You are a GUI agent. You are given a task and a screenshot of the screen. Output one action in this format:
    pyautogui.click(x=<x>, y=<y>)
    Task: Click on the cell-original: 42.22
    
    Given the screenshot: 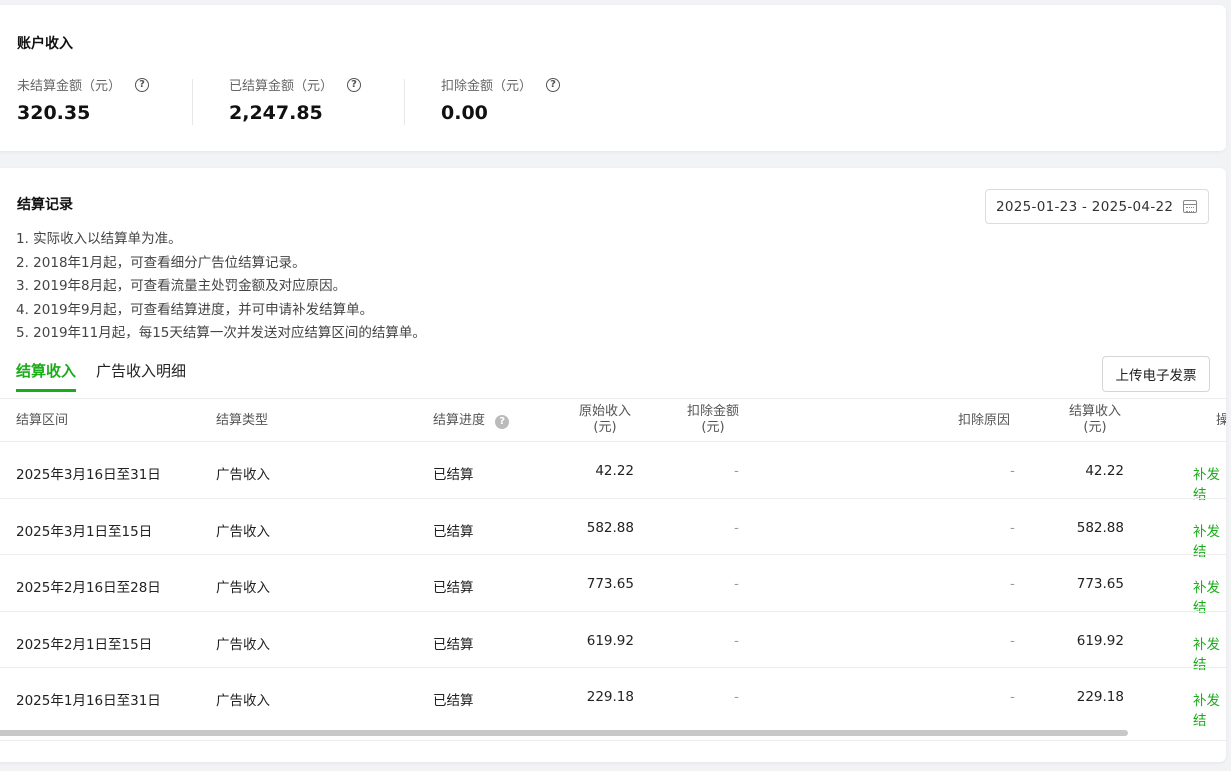 What is the action you would take?
    pyautogui.click(x=614, y=471)
    